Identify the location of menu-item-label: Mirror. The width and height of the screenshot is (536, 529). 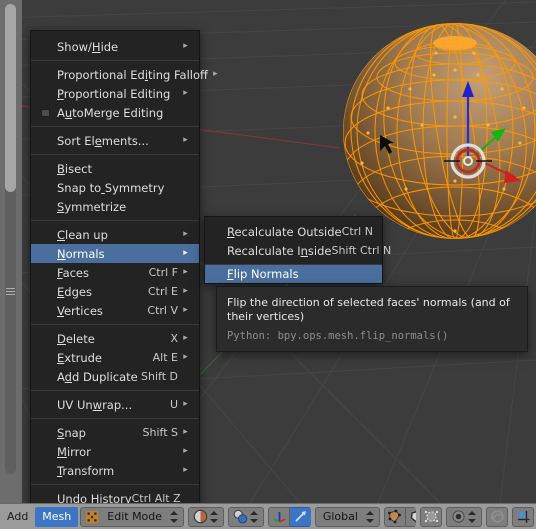
(74, 451).